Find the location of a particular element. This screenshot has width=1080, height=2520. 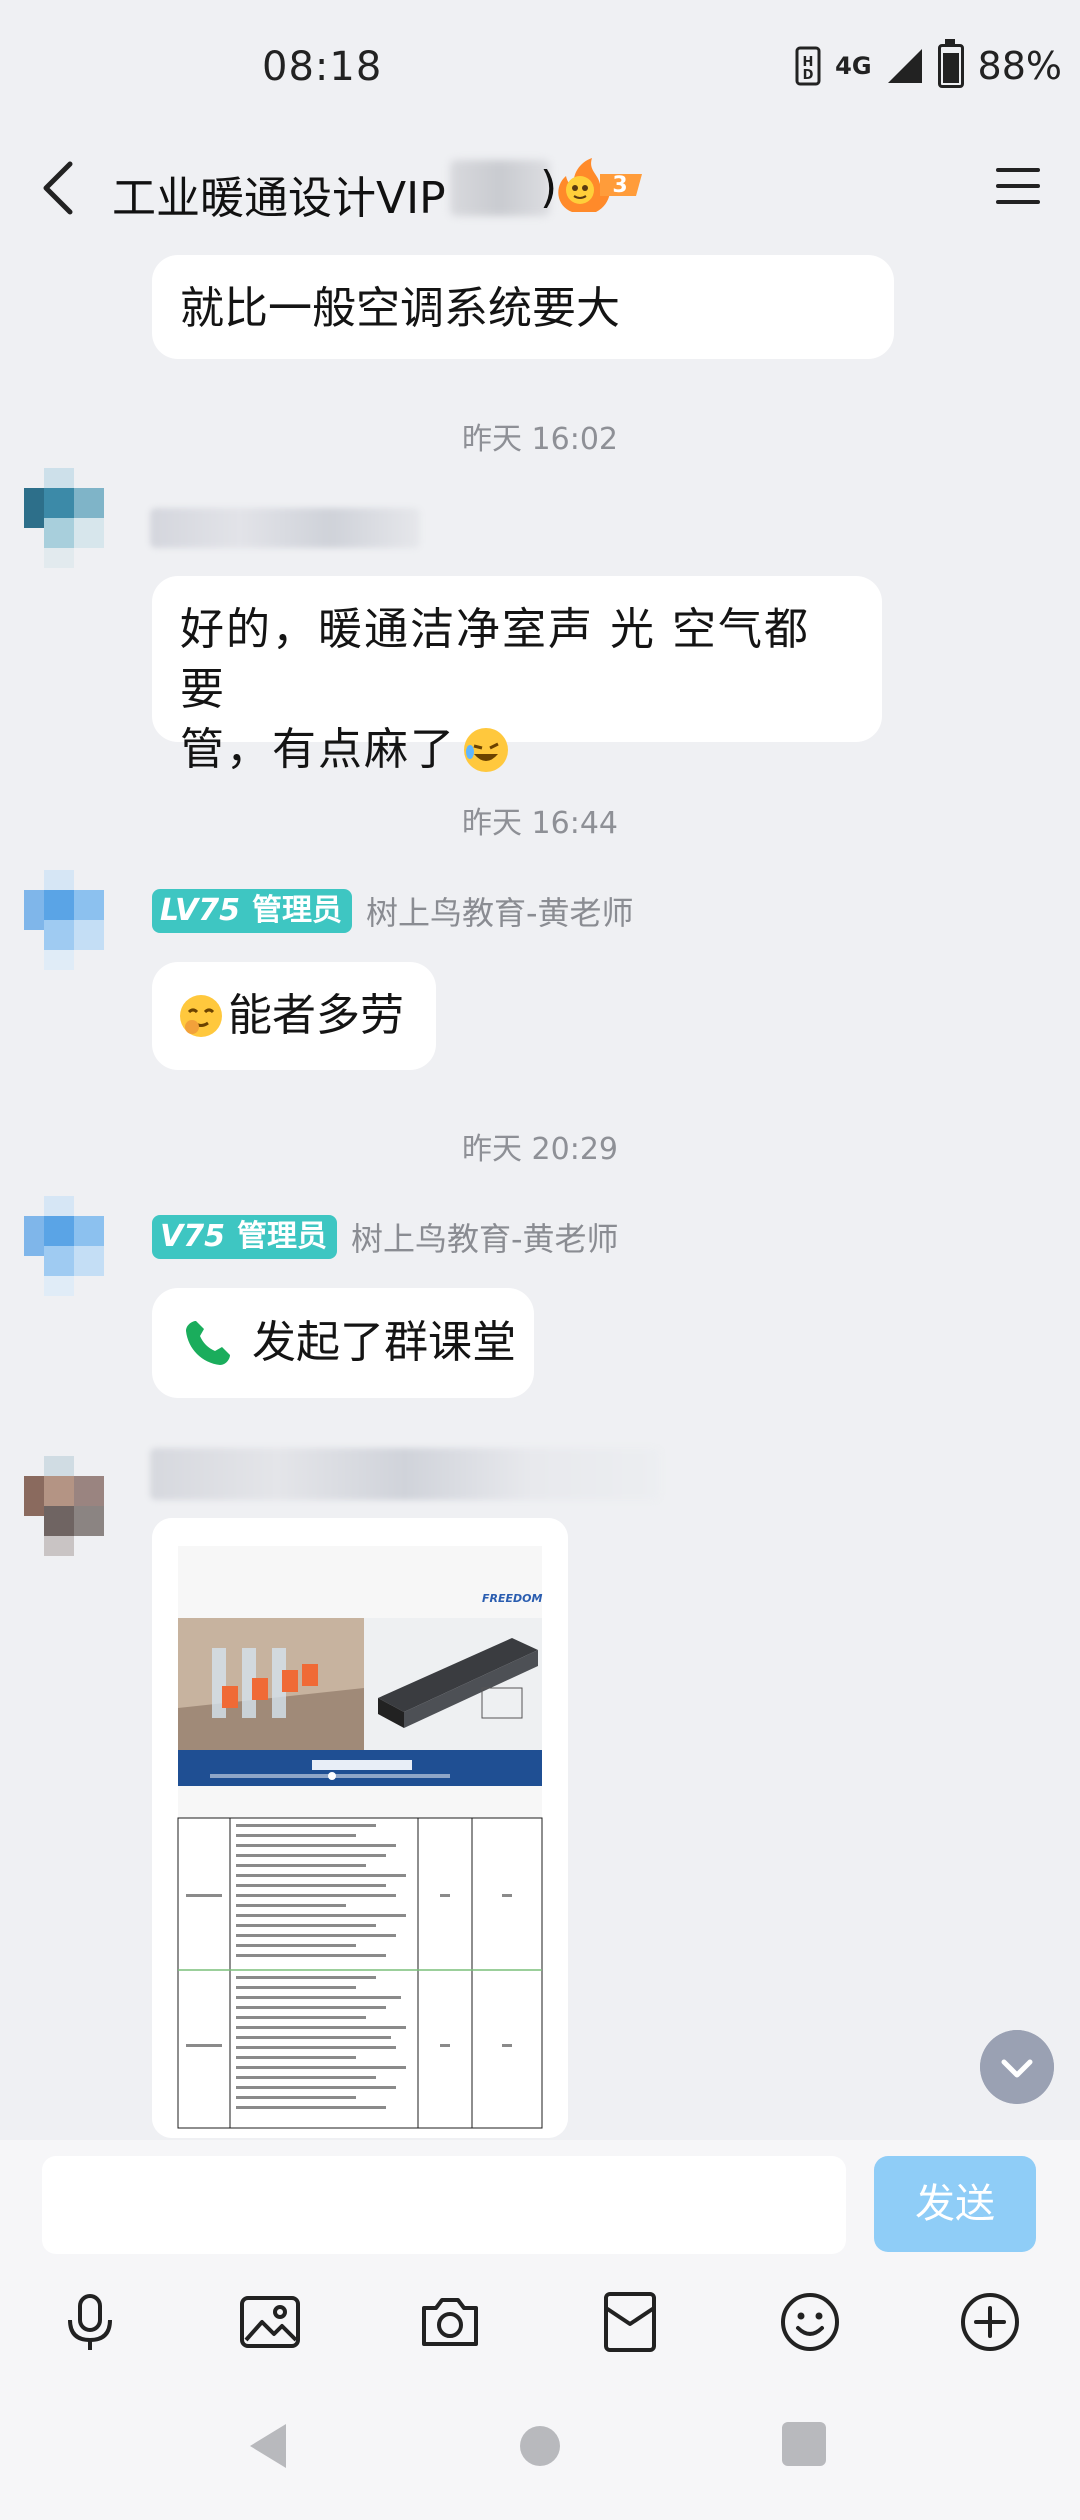

message-bubble: 好的，暖通洁净室声 光 空气都要 管，有点麻了 is located at coordinates (517, 675).